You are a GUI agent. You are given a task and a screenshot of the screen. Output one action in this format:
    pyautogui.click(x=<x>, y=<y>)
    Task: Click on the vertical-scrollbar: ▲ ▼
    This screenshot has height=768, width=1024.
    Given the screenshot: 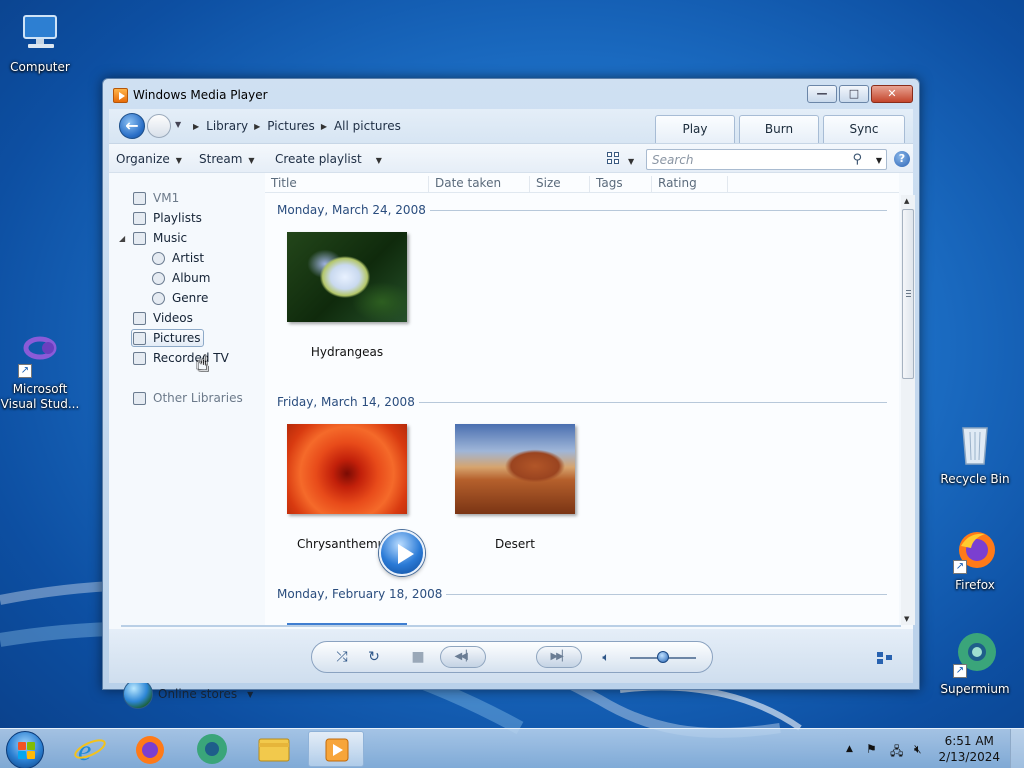 What is the action you would take?
    pyautogui.click(x=908, y=410)
    